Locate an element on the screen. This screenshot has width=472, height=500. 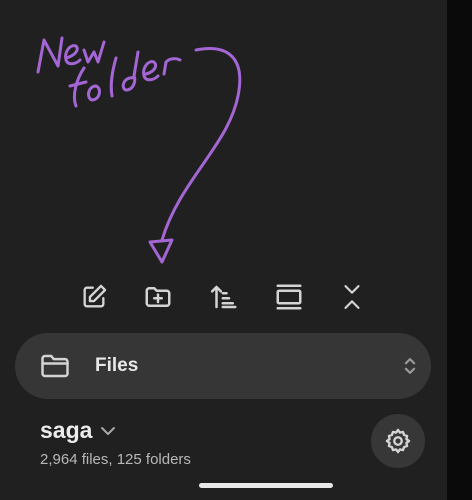
vault-selector: saga is located at coordinates (78, 430).